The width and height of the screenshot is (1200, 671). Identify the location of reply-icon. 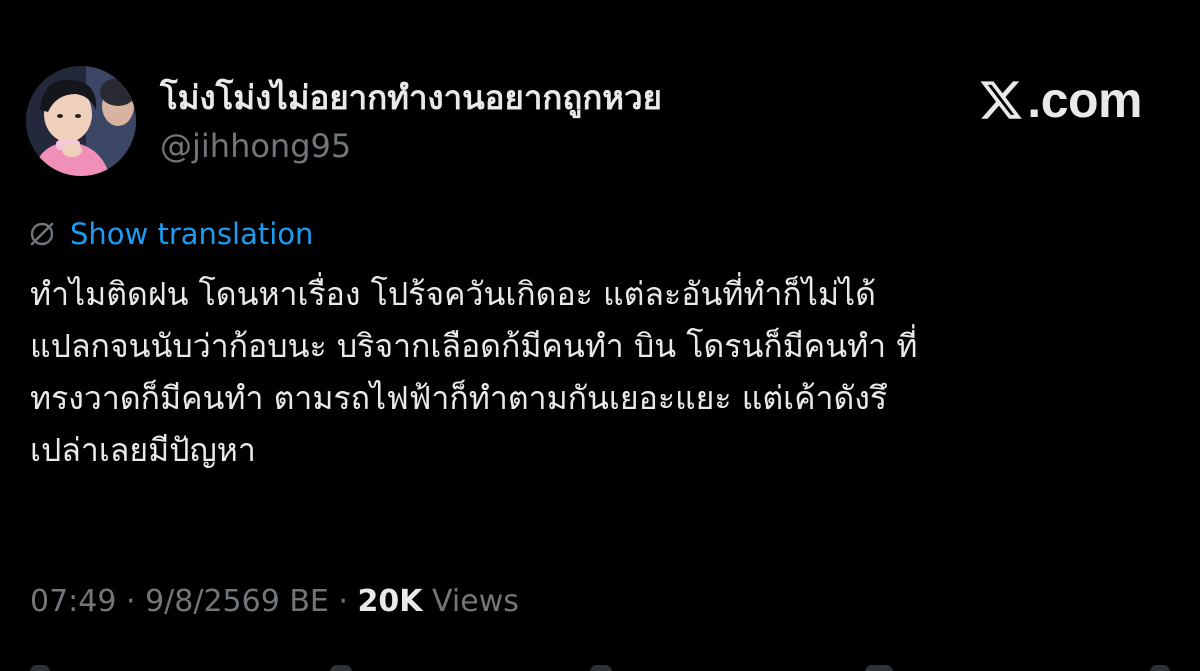
(40, 668).